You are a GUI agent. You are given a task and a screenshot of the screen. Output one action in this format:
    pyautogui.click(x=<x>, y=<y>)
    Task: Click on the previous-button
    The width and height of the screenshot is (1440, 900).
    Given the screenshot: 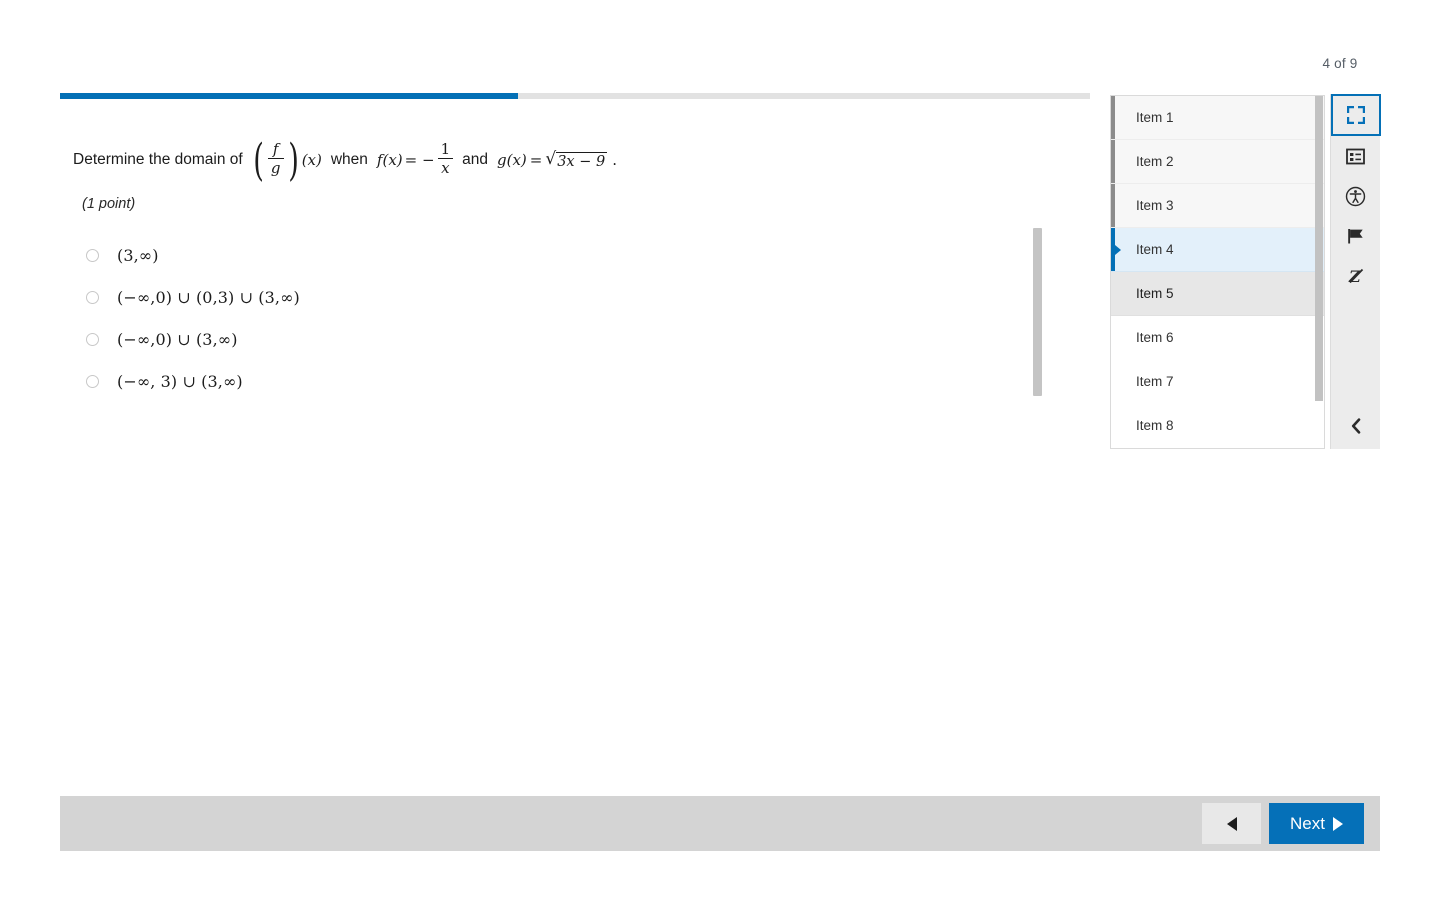 What is the action you would take?
    pyautogui.click(x=1231, y=823)
    